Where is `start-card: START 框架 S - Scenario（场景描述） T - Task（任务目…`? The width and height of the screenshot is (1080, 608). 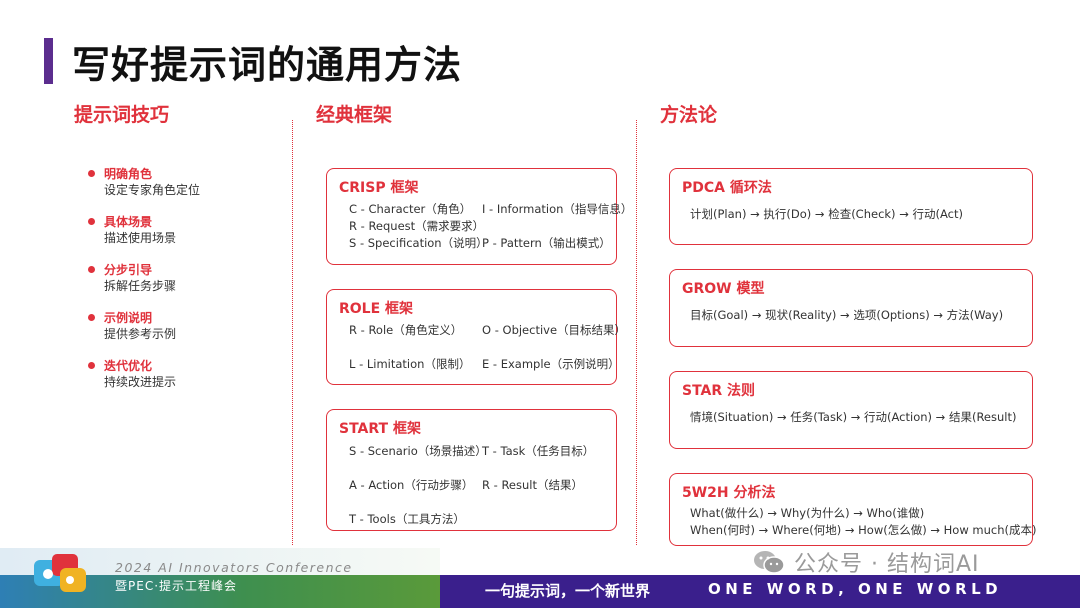
start-card: START 框架 S - Scenario（场景描述） T - Task（任务目… is located at coordinates (471, 470).